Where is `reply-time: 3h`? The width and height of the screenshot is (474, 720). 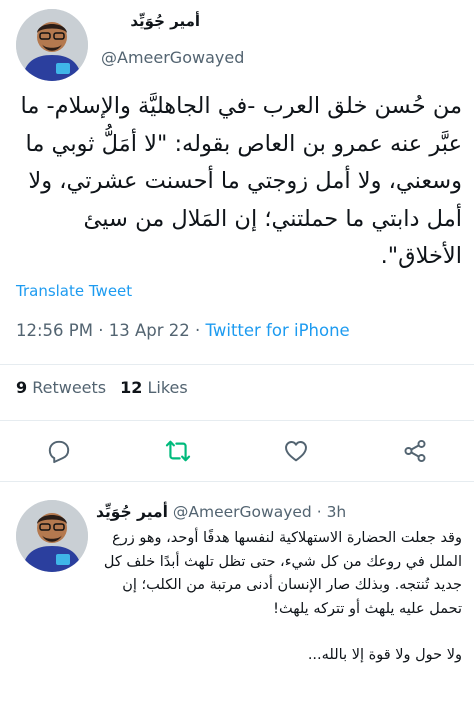 reply-time: 3h is located at coordinates (337, 512).